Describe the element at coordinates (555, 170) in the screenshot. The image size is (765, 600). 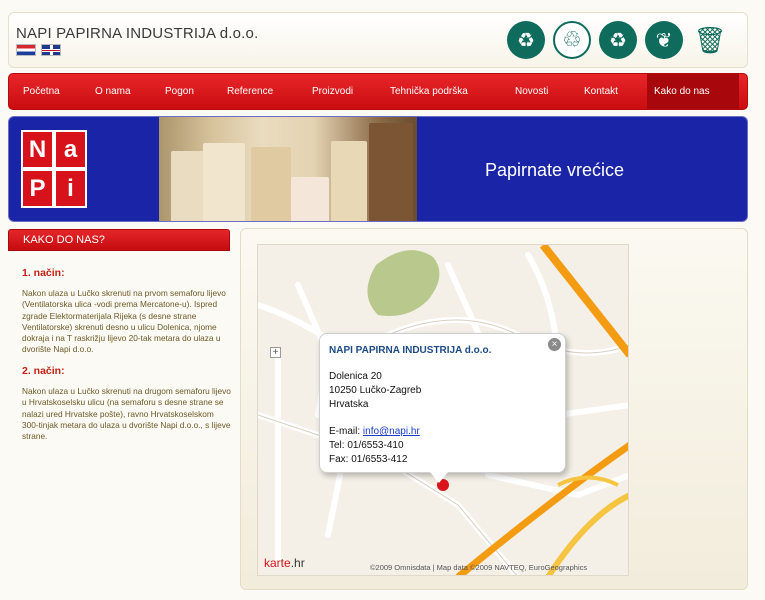
I see `banner-tagline: Papirnate vrećice` at that location.